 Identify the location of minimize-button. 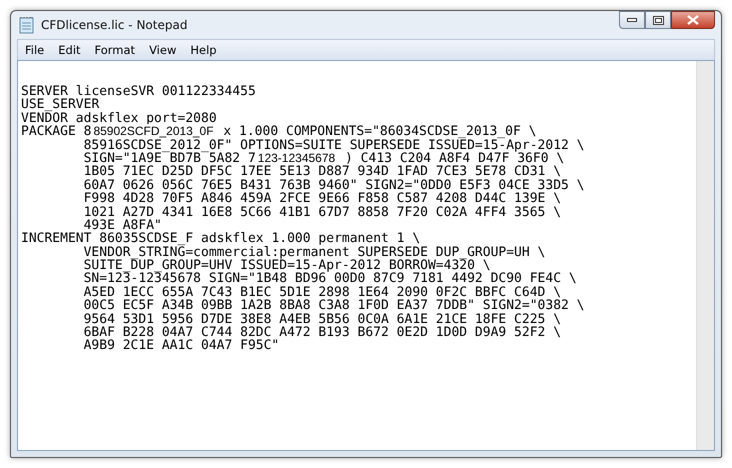
(632, 20).